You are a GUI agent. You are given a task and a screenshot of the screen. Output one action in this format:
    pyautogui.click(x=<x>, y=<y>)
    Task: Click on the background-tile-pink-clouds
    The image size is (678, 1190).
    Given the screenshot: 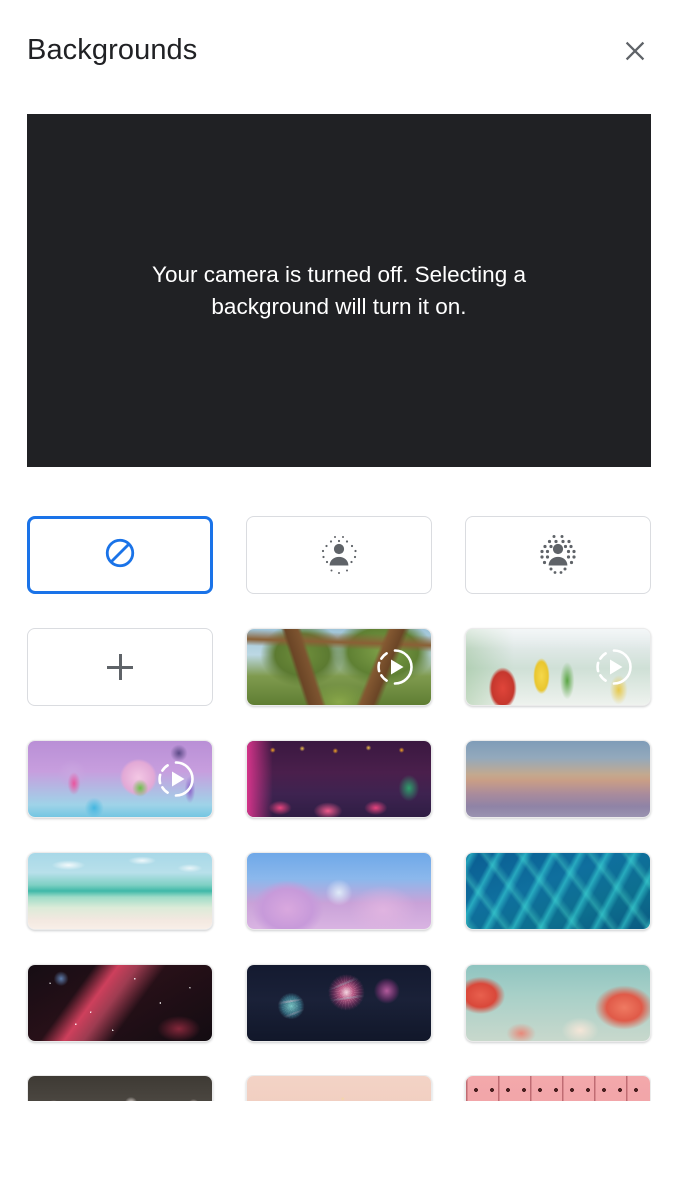 What is the action you would take?
    pyautogui.click(x=339, y=891)
    